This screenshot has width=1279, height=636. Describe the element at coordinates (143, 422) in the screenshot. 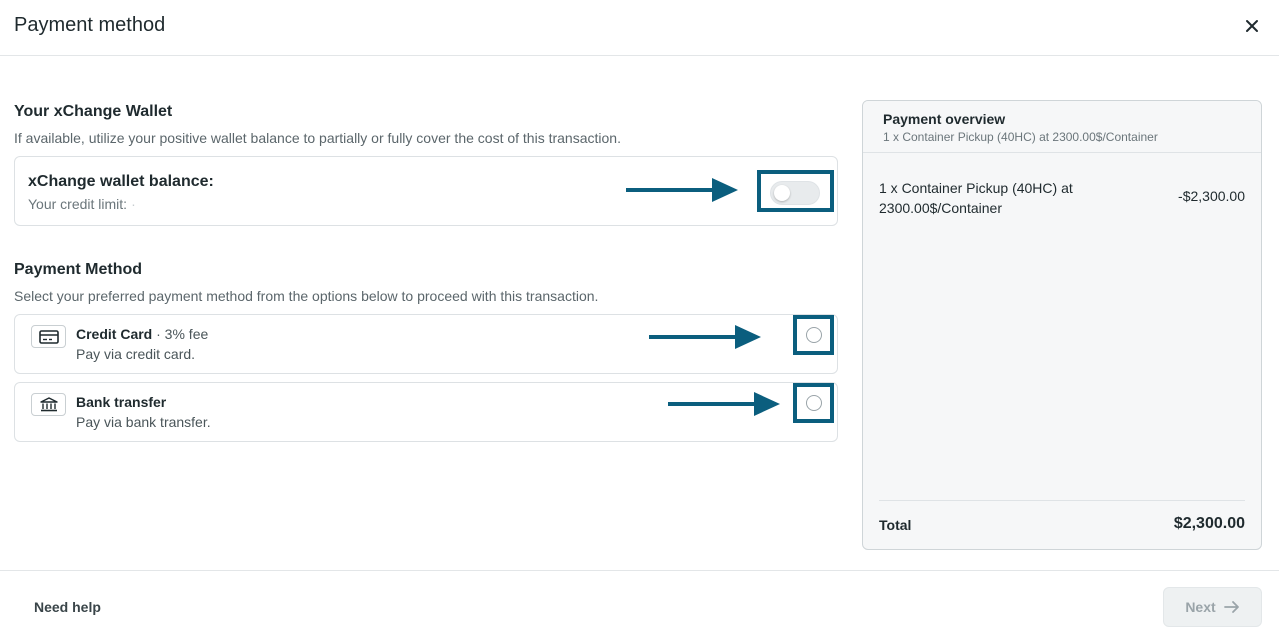

I see `payment-option-description: Pay via bank transfer.` at that location.